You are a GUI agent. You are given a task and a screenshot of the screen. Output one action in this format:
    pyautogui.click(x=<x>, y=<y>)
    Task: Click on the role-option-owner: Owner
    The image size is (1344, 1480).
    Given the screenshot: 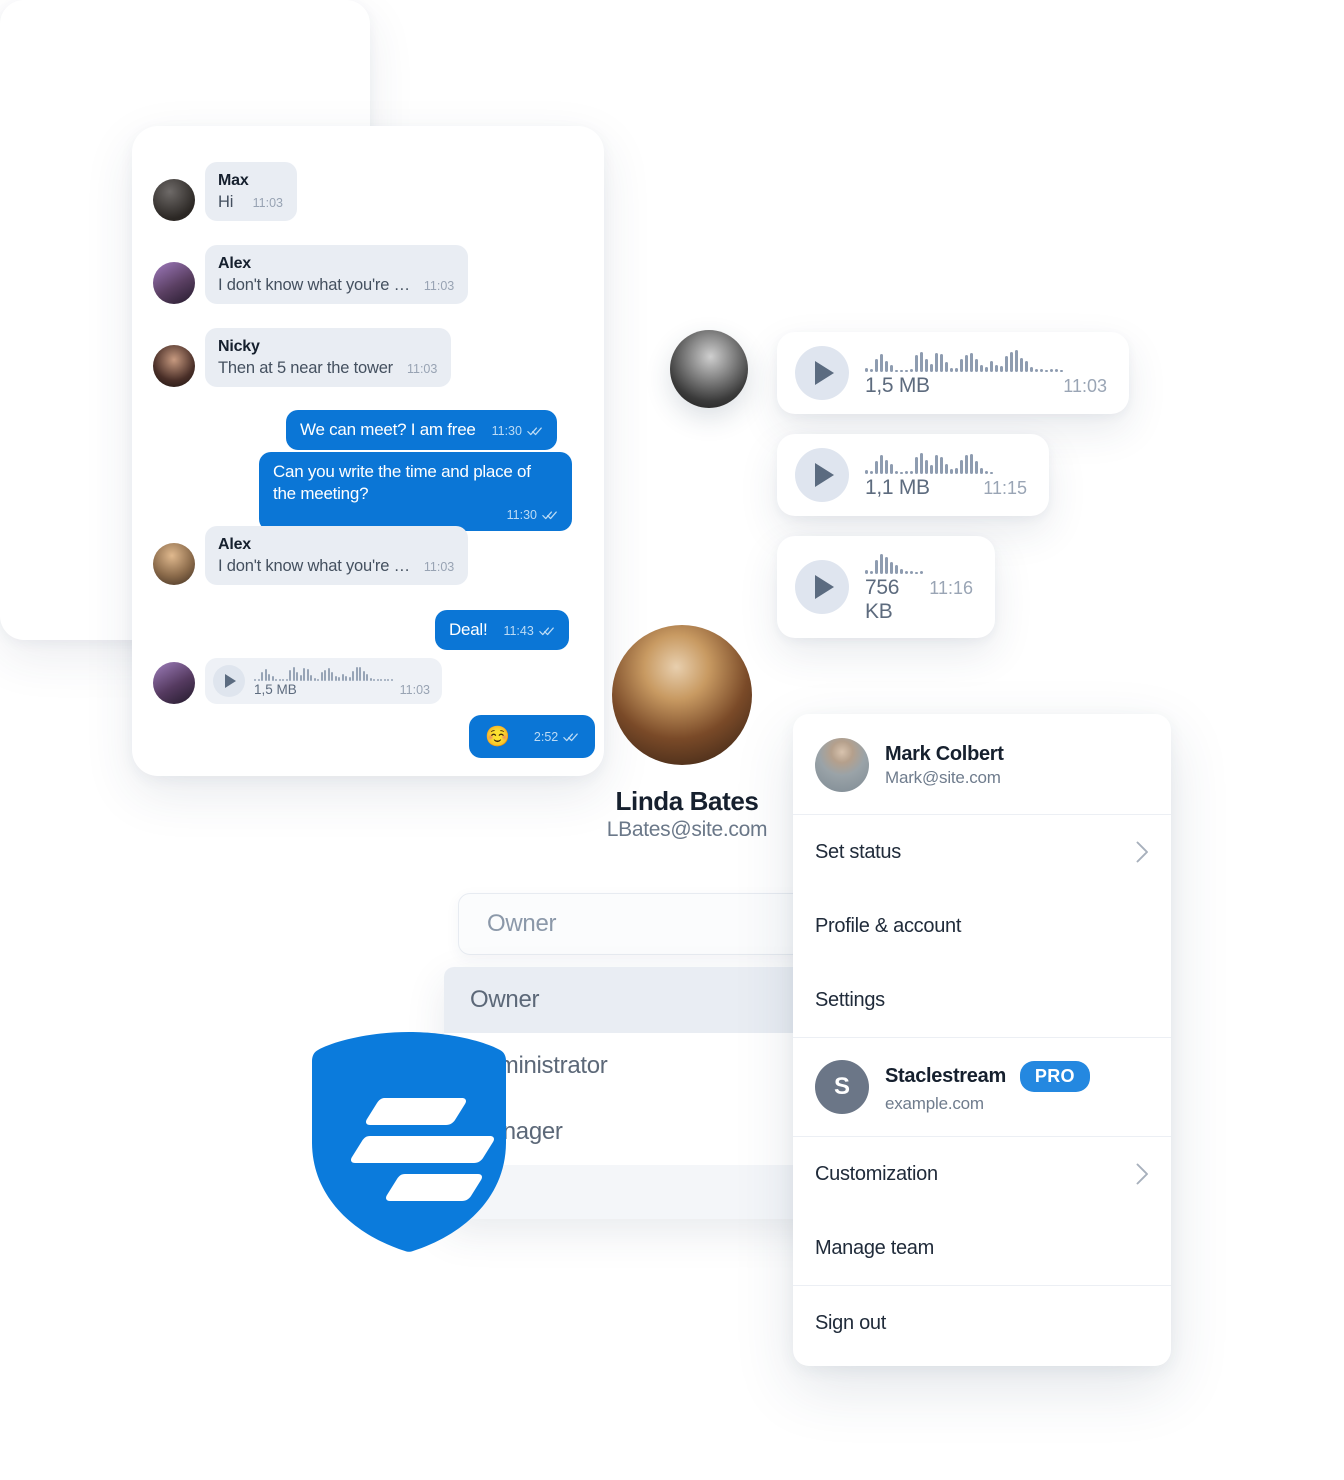 What is the action you would take?
    pyautogui.click(x=647, y=1000)
    